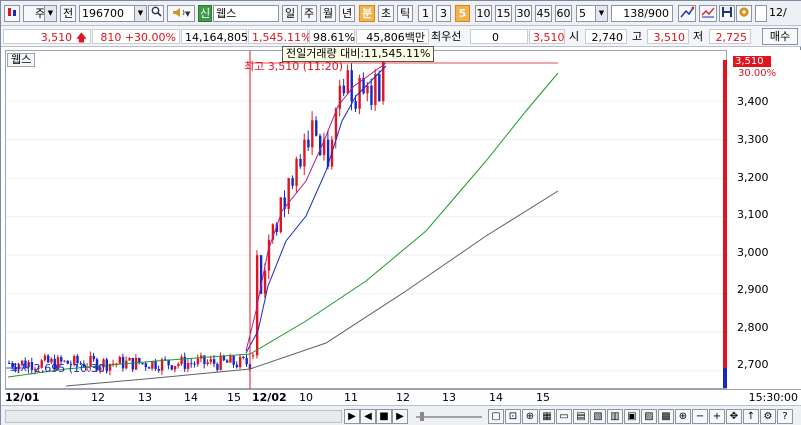  Describe the element at coordinates (483, 13) in the screenshot. I see `interval-10-button: 10` at that location.